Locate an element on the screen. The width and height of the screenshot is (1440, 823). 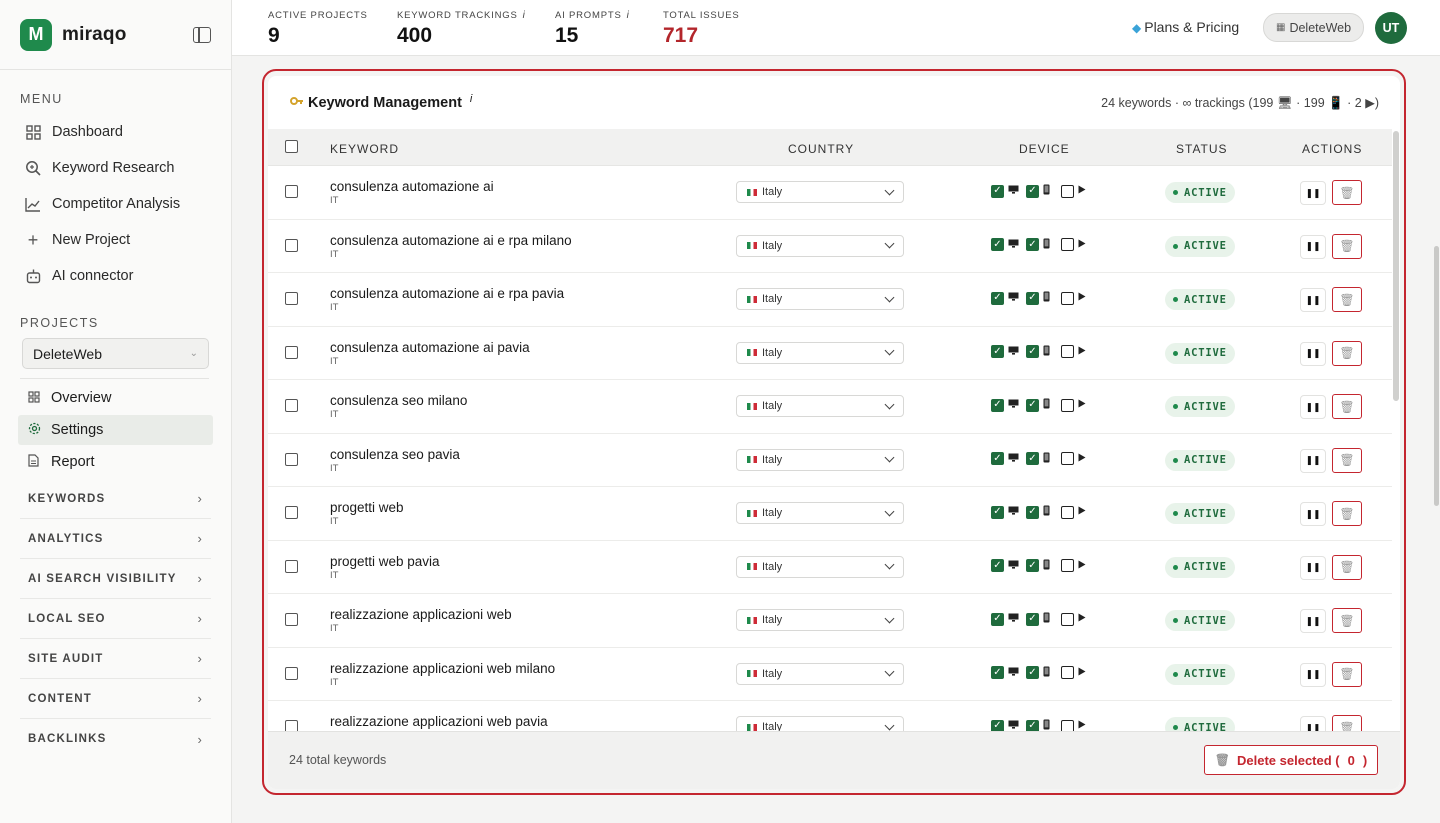
page-scrollbar-thumb is located at coordinates (1436, 376).